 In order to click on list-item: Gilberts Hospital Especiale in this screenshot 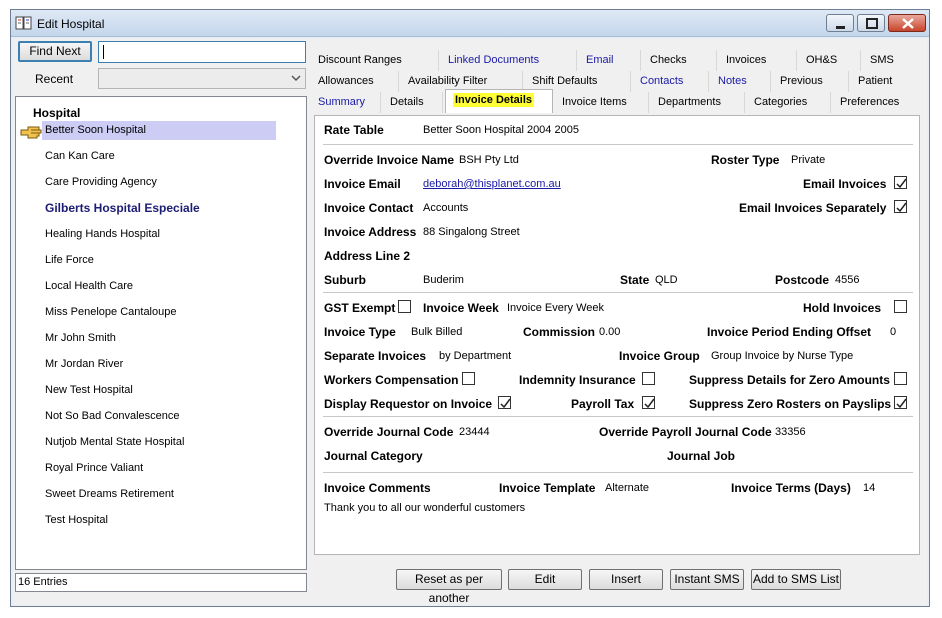, I will do `click(159, 208)`.